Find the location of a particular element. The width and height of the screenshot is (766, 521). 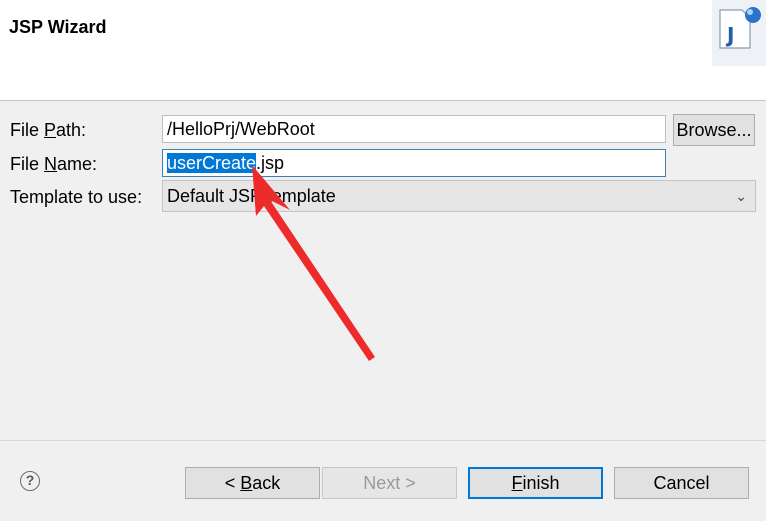

footer-divider is located at coordinates (383, 440).